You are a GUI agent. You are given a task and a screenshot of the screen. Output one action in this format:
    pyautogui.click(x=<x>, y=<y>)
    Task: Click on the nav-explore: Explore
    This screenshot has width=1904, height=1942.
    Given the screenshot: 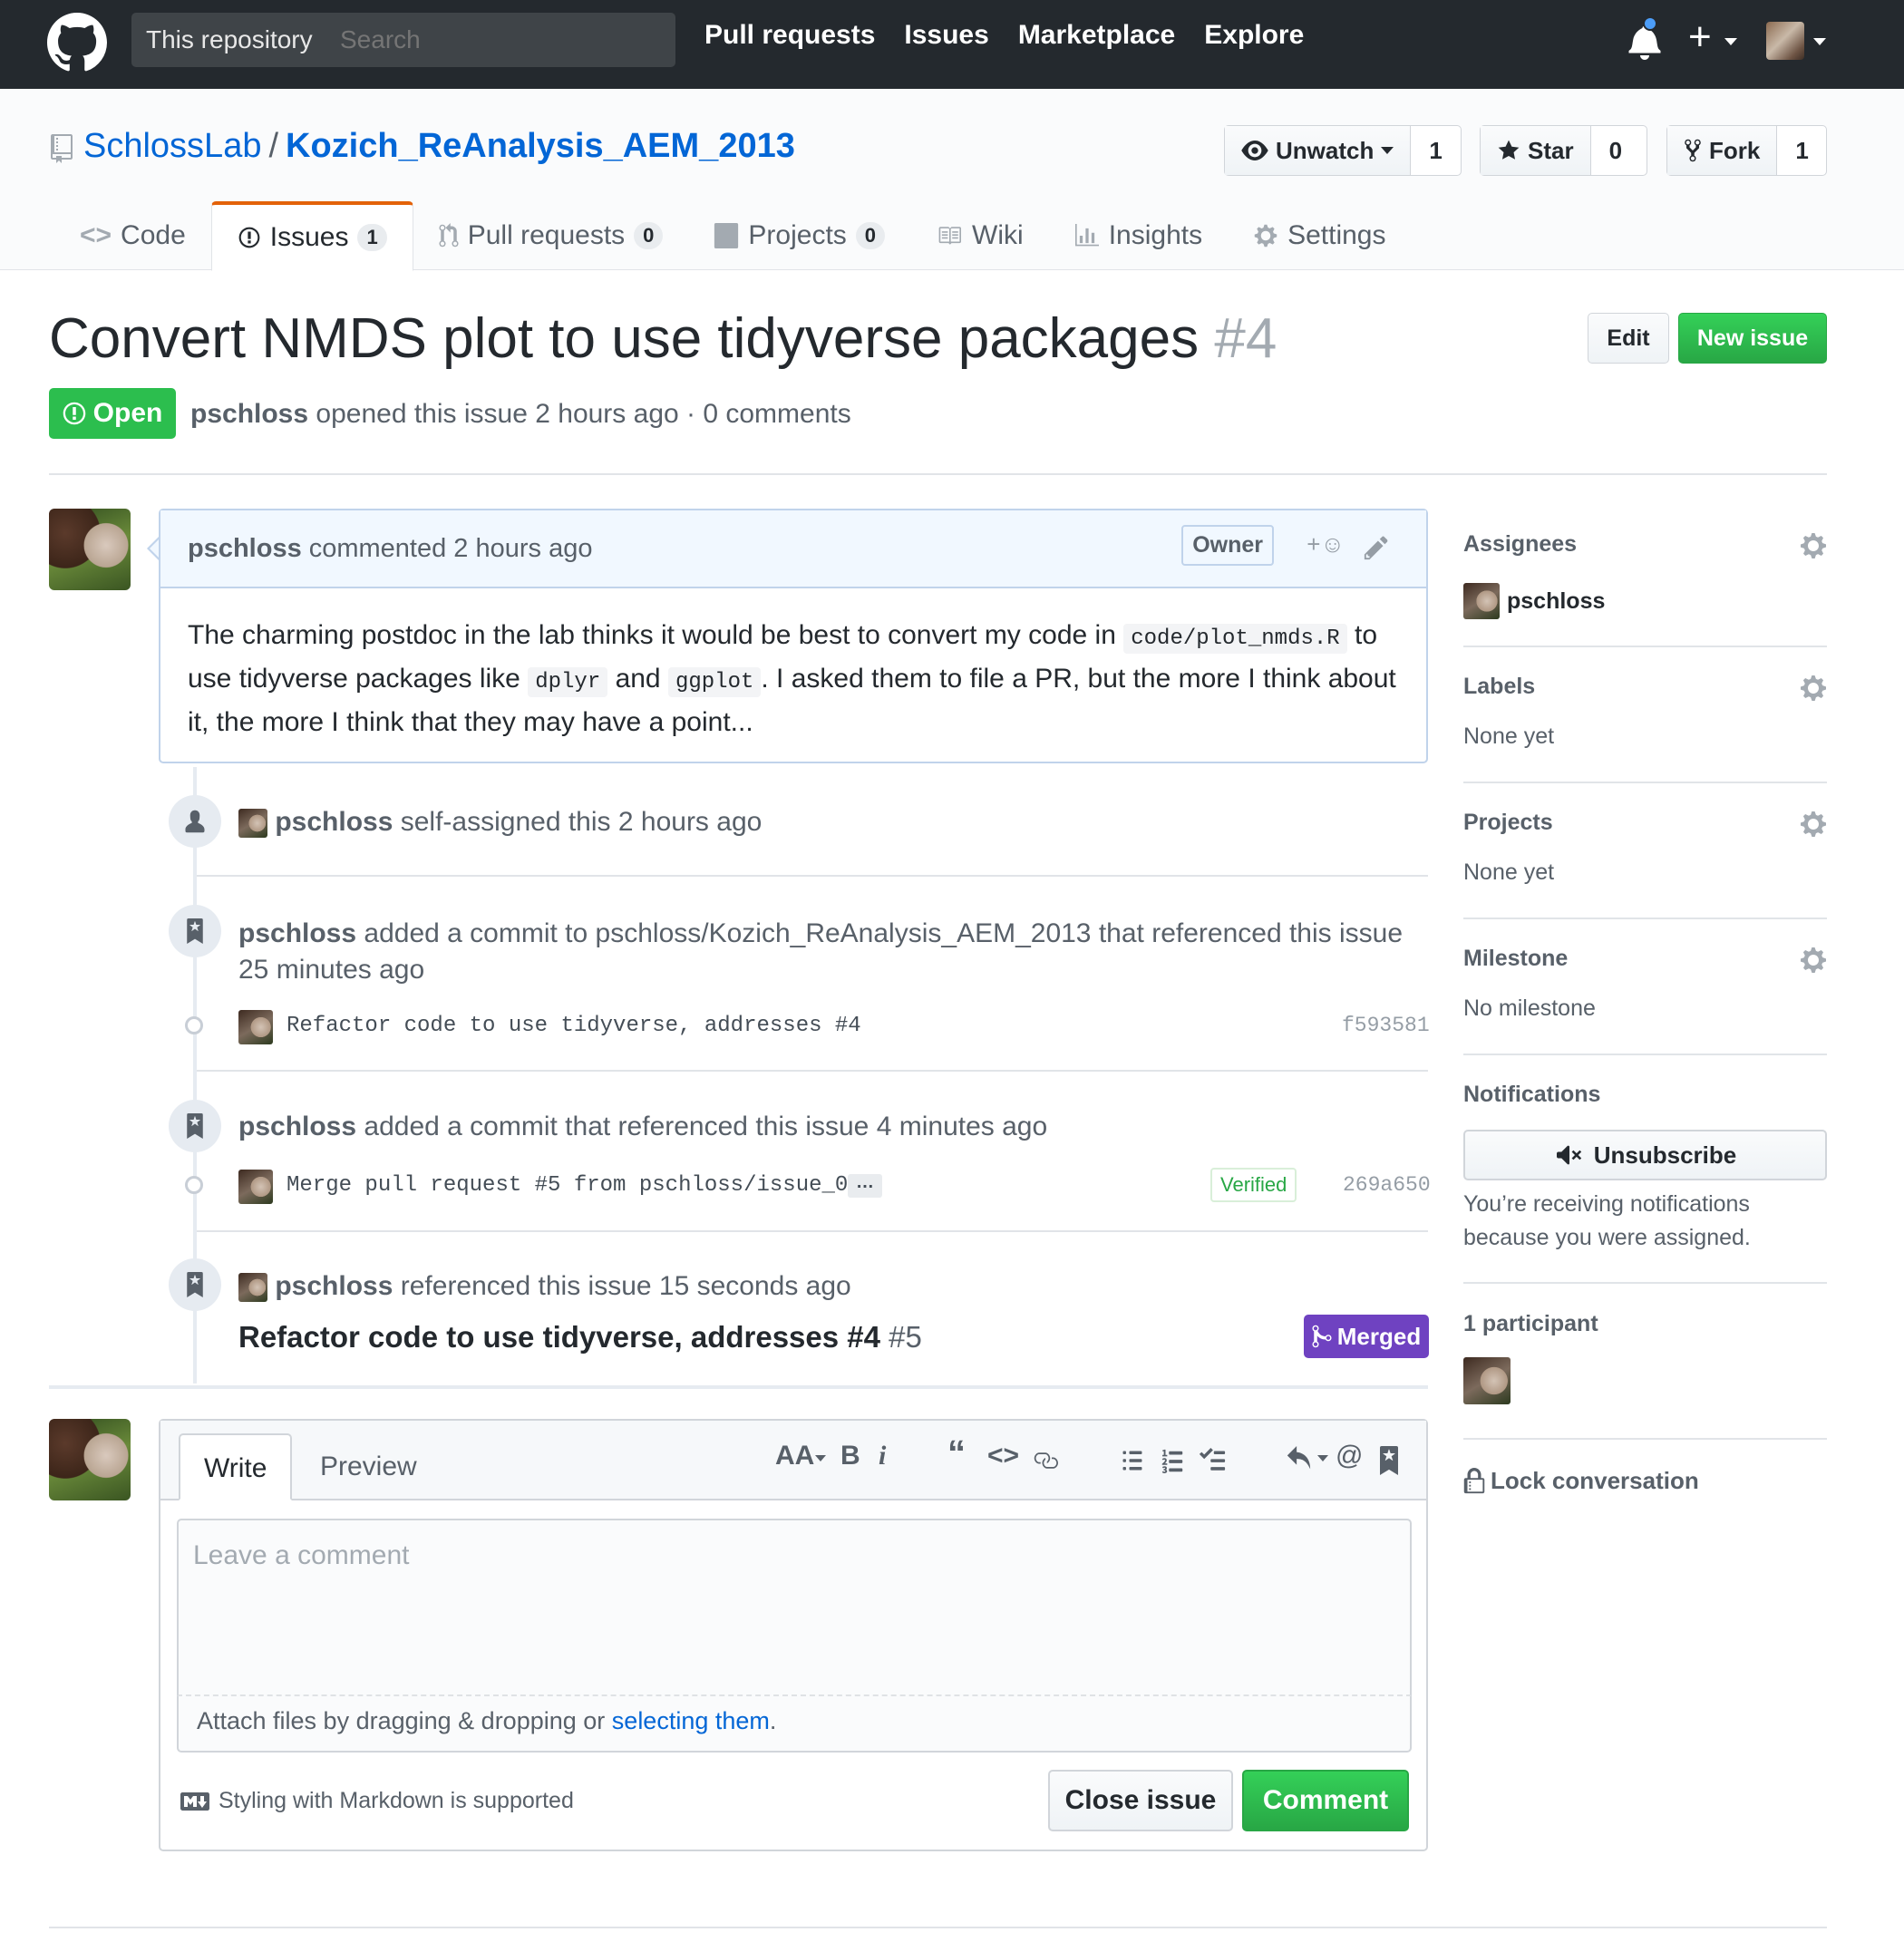 What is the action you would take?
    pyautogui.click(x=1254, y=35)
    